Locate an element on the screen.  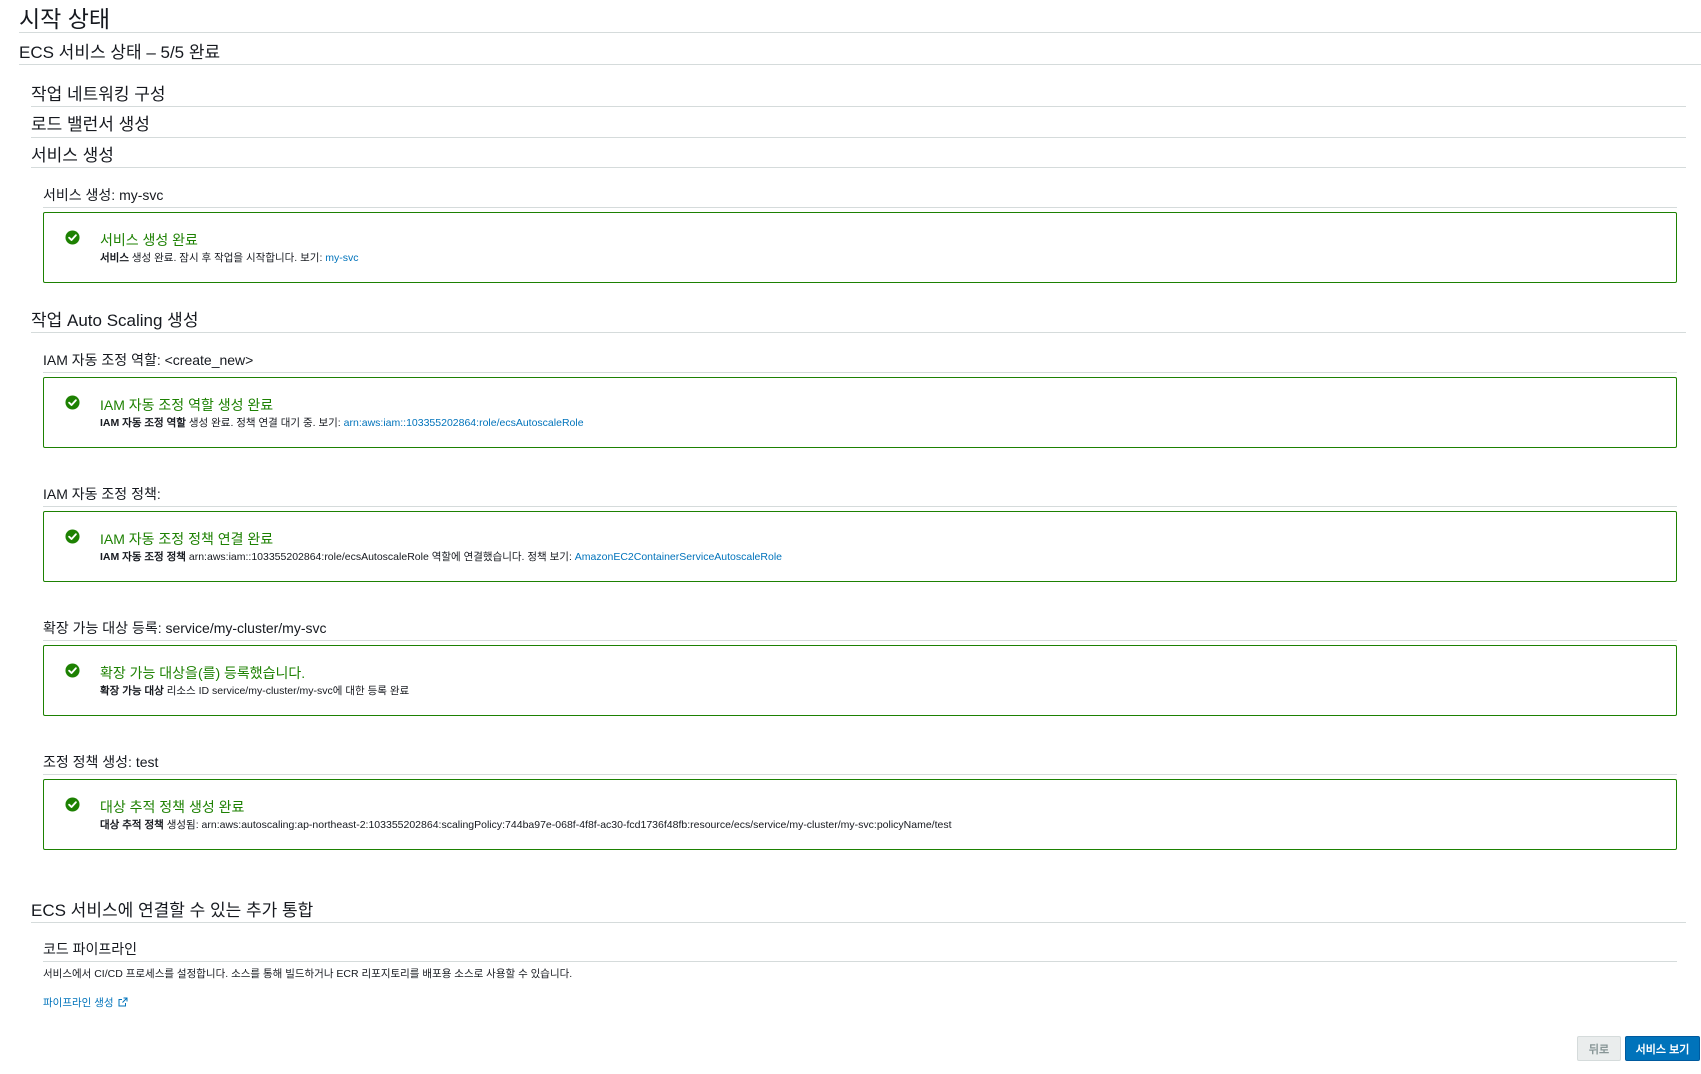
back-button: 뒤로 is located at coordinates (1599, 1048).